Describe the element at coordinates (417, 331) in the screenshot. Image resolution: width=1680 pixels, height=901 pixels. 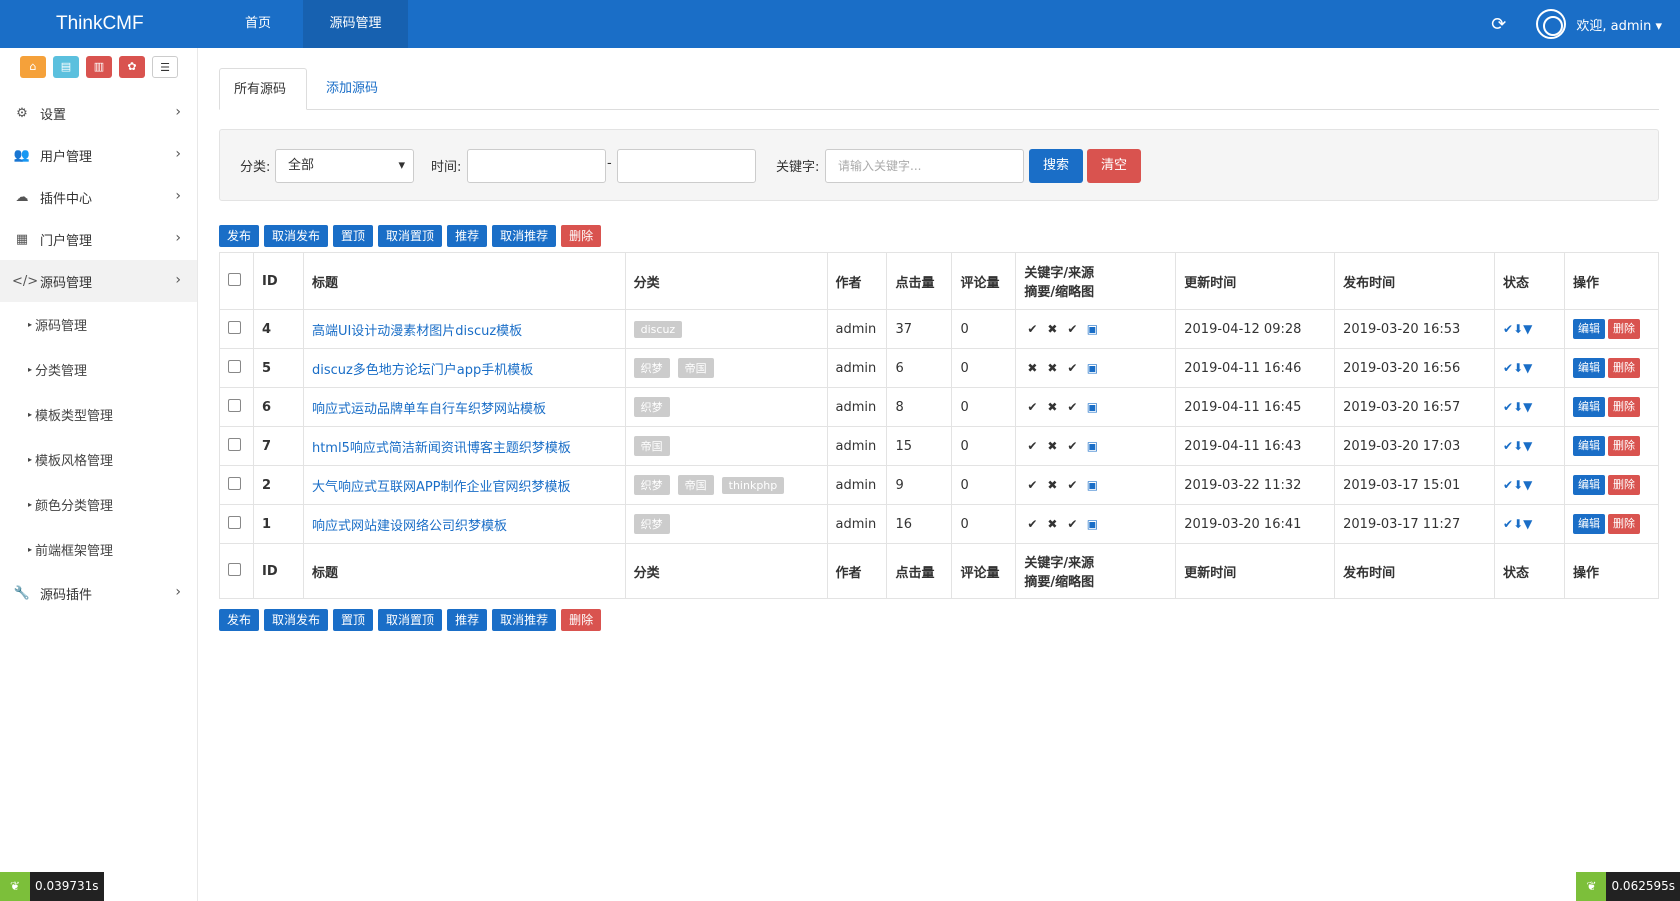
I see `row-title-link: 高端UI设计动漫素材图片discuz模板` at that location.